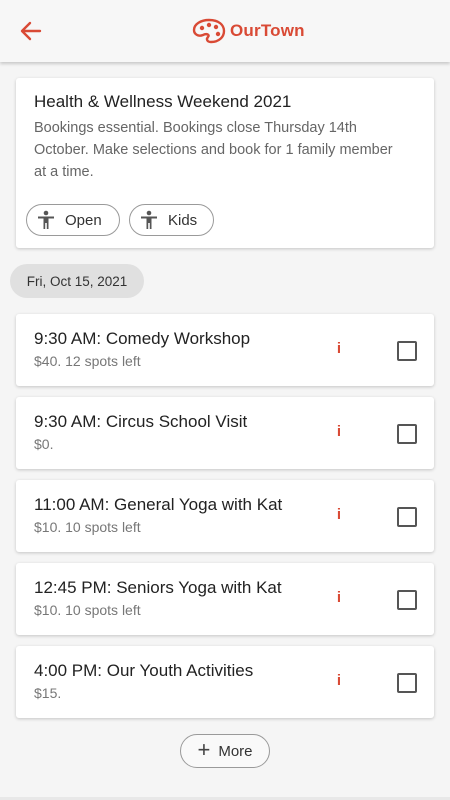 This screenshot has height=800, width=450. What do you see at coordinates (142, 338) in the screenshot?
I see `session-title: 9:30 AM: Comedy Workshop` at bounding box center [142, 338].